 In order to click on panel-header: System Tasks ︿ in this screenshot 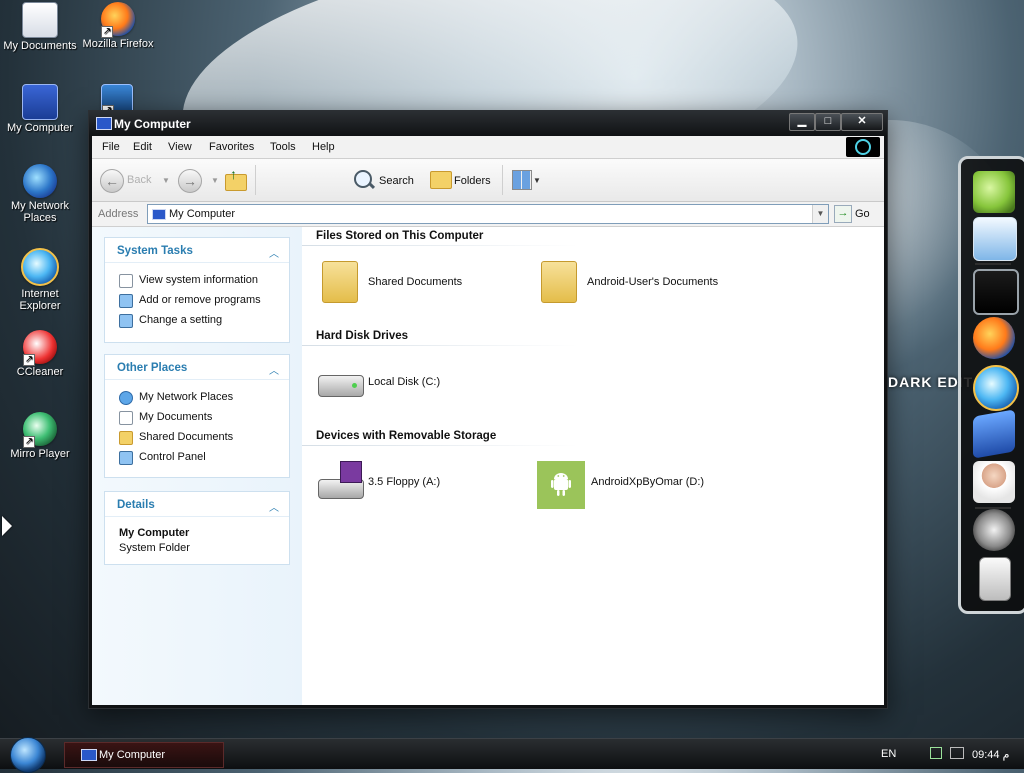, I will do `click(197, 250)`.